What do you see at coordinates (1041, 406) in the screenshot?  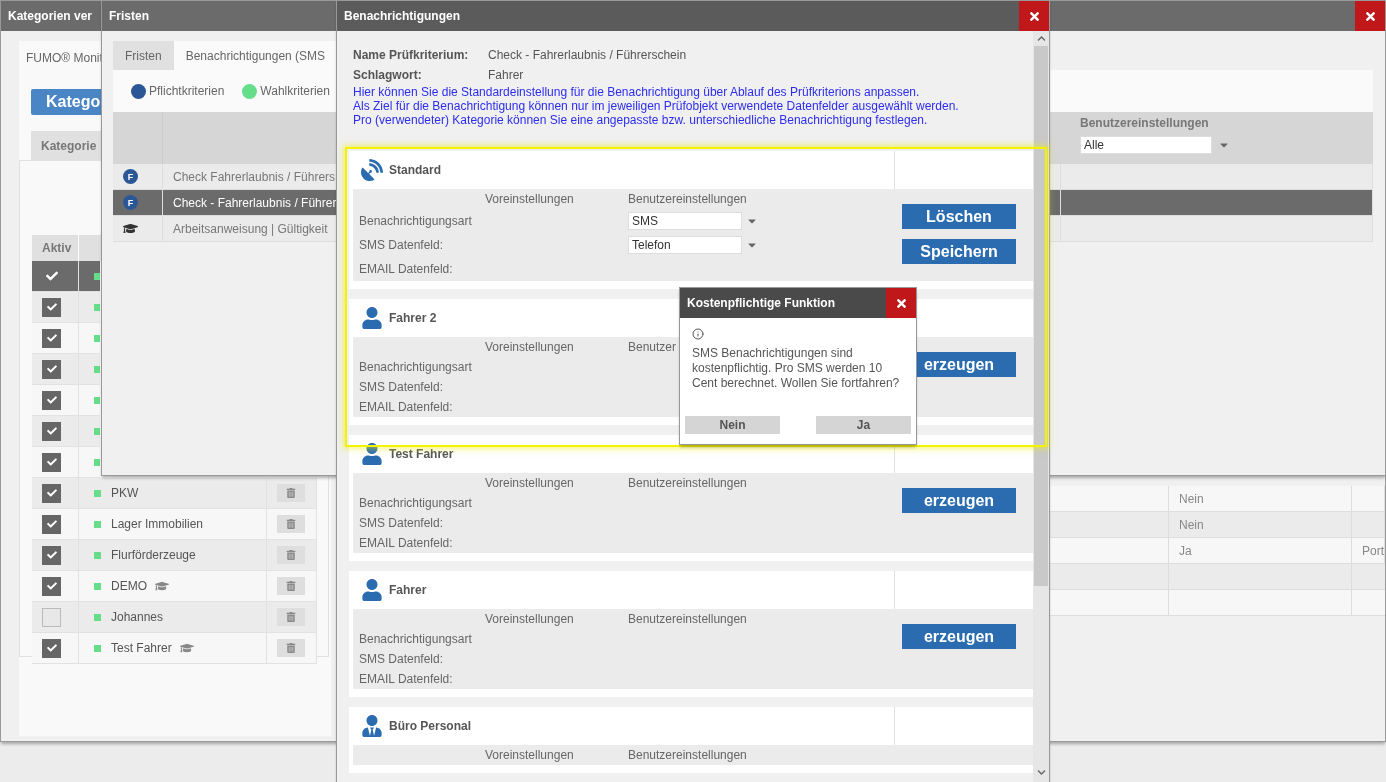 I see `scrollbar` at bounding box center [1041, 406].